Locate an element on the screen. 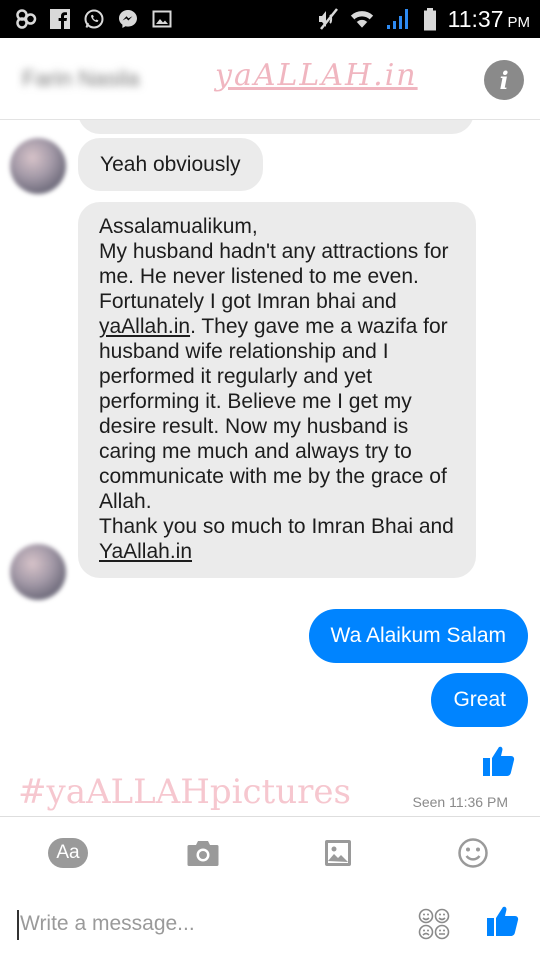 The image size is (540, 960). message-text: Wa Alaikum Salam is located at coordinates (418, 635).